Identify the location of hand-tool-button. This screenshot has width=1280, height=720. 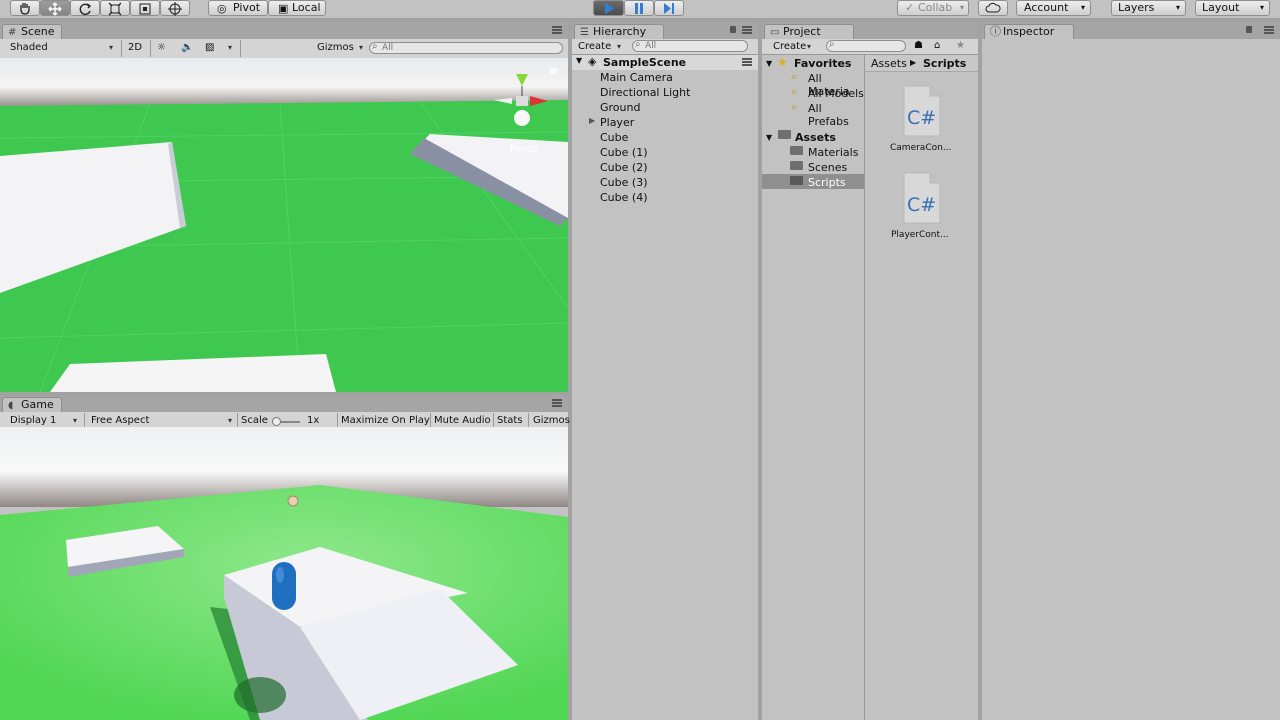
(25, 8).